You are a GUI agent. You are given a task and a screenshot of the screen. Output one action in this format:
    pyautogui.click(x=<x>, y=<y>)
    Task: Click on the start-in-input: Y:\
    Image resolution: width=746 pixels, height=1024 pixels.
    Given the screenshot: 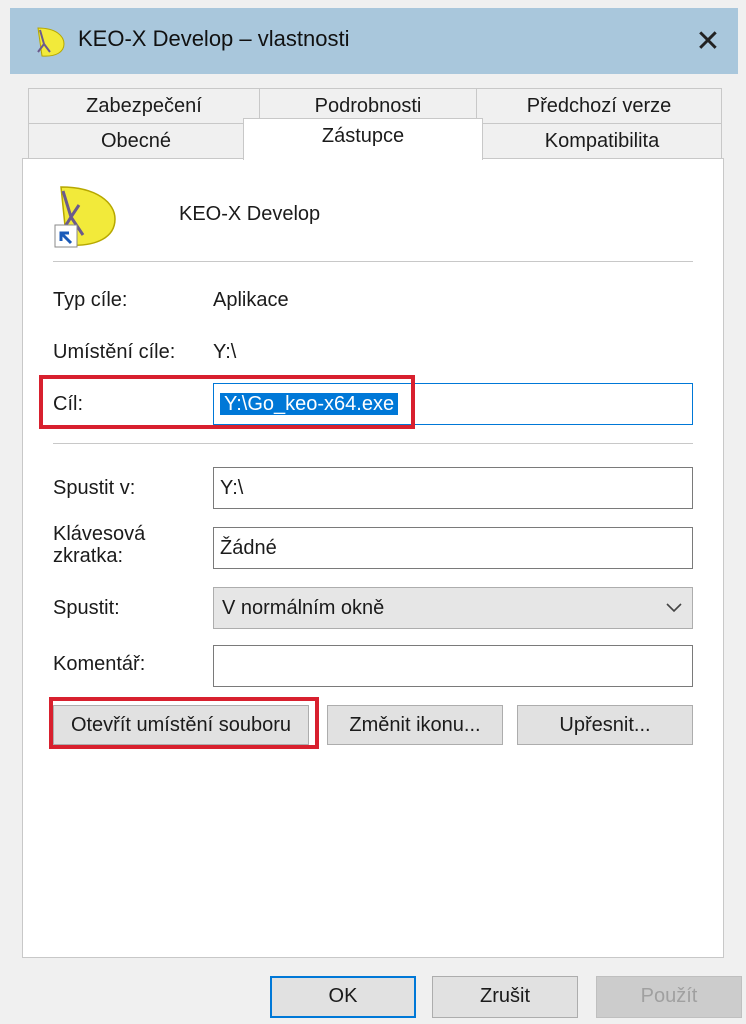 What is the action you would take?
    pyautogui.click(x=453, y=488)
    